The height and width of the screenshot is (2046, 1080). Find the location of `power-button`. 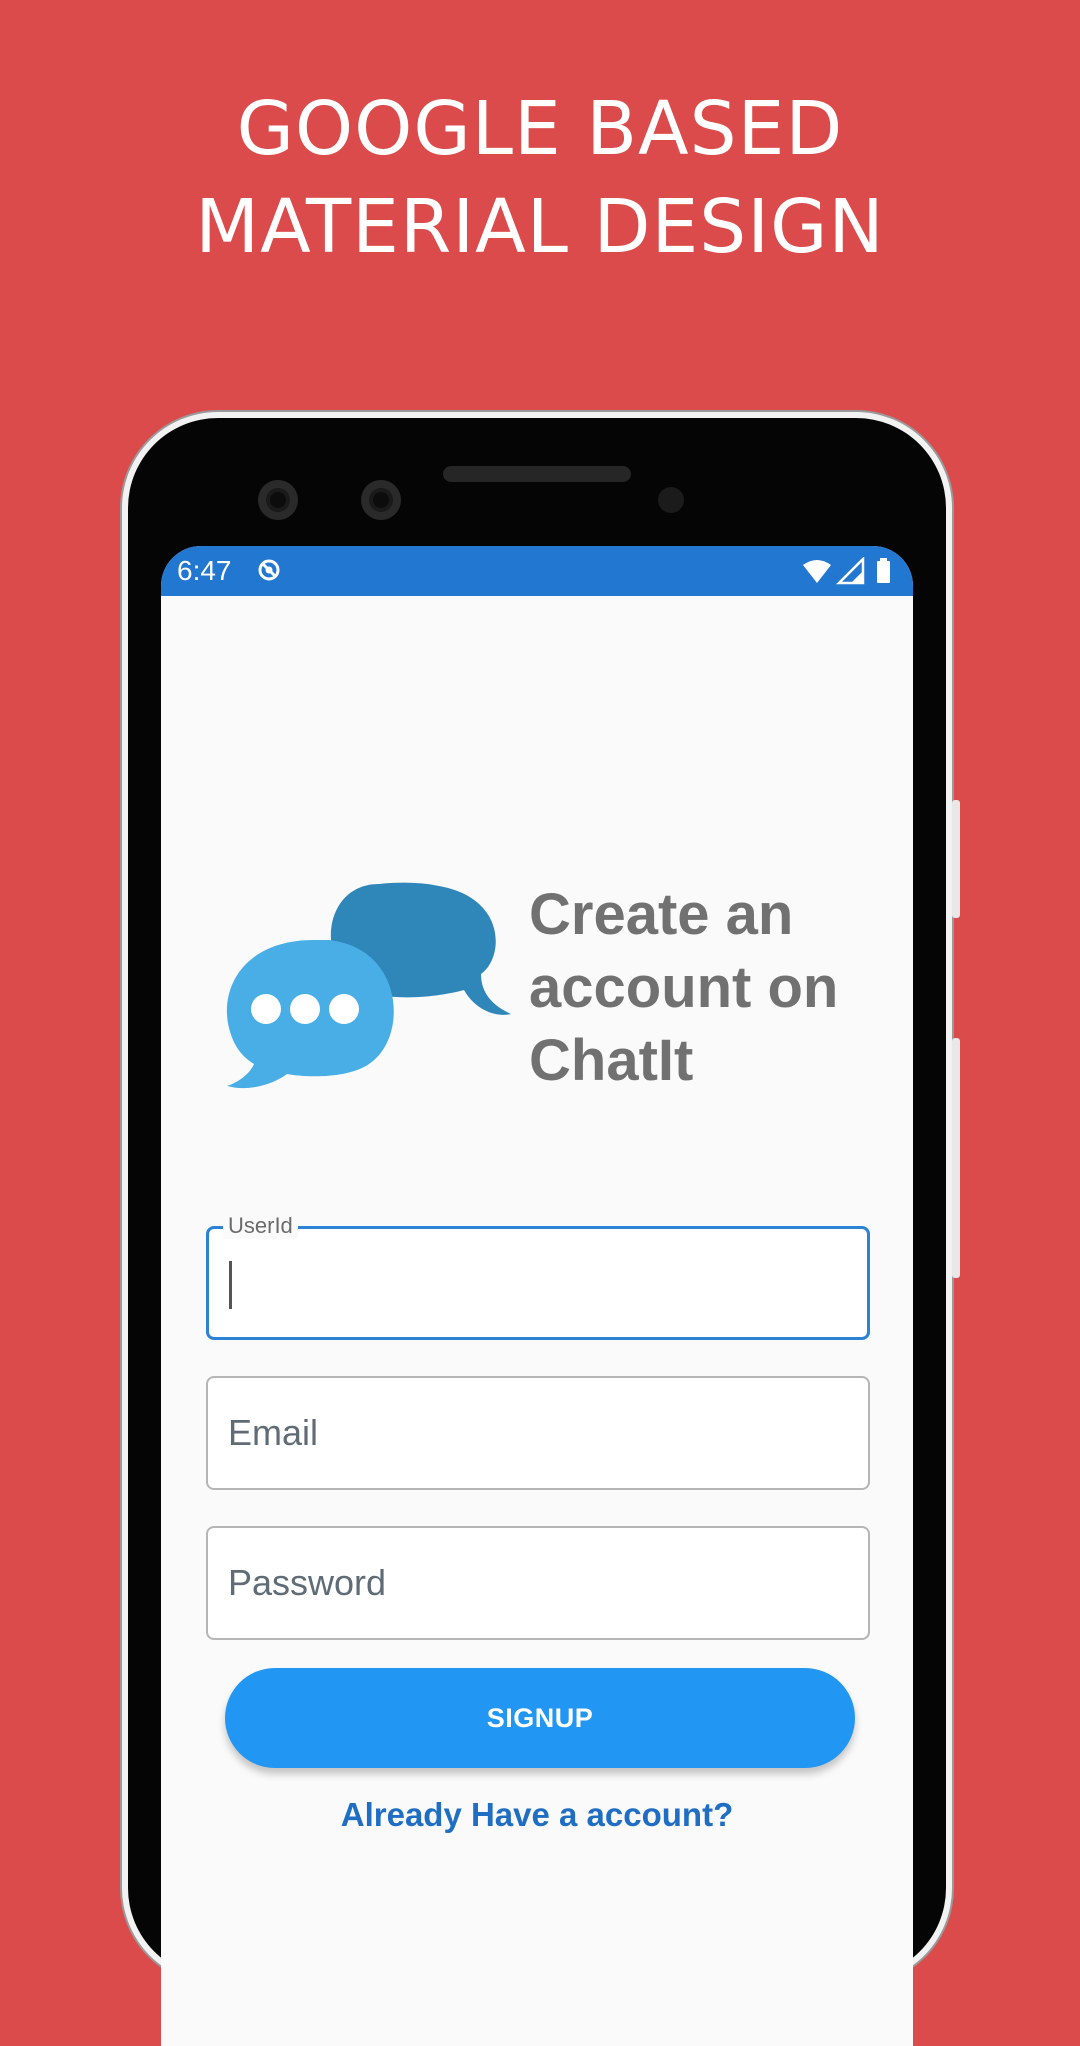

power-button is located at coordinates (956, 1158).